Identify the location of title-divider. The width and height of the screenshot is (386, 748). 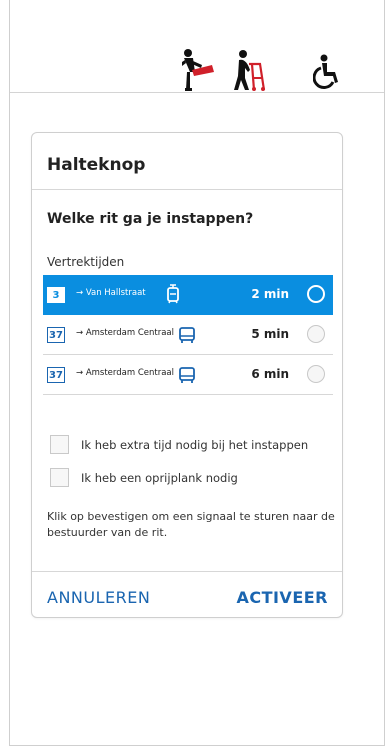
(187, 189).